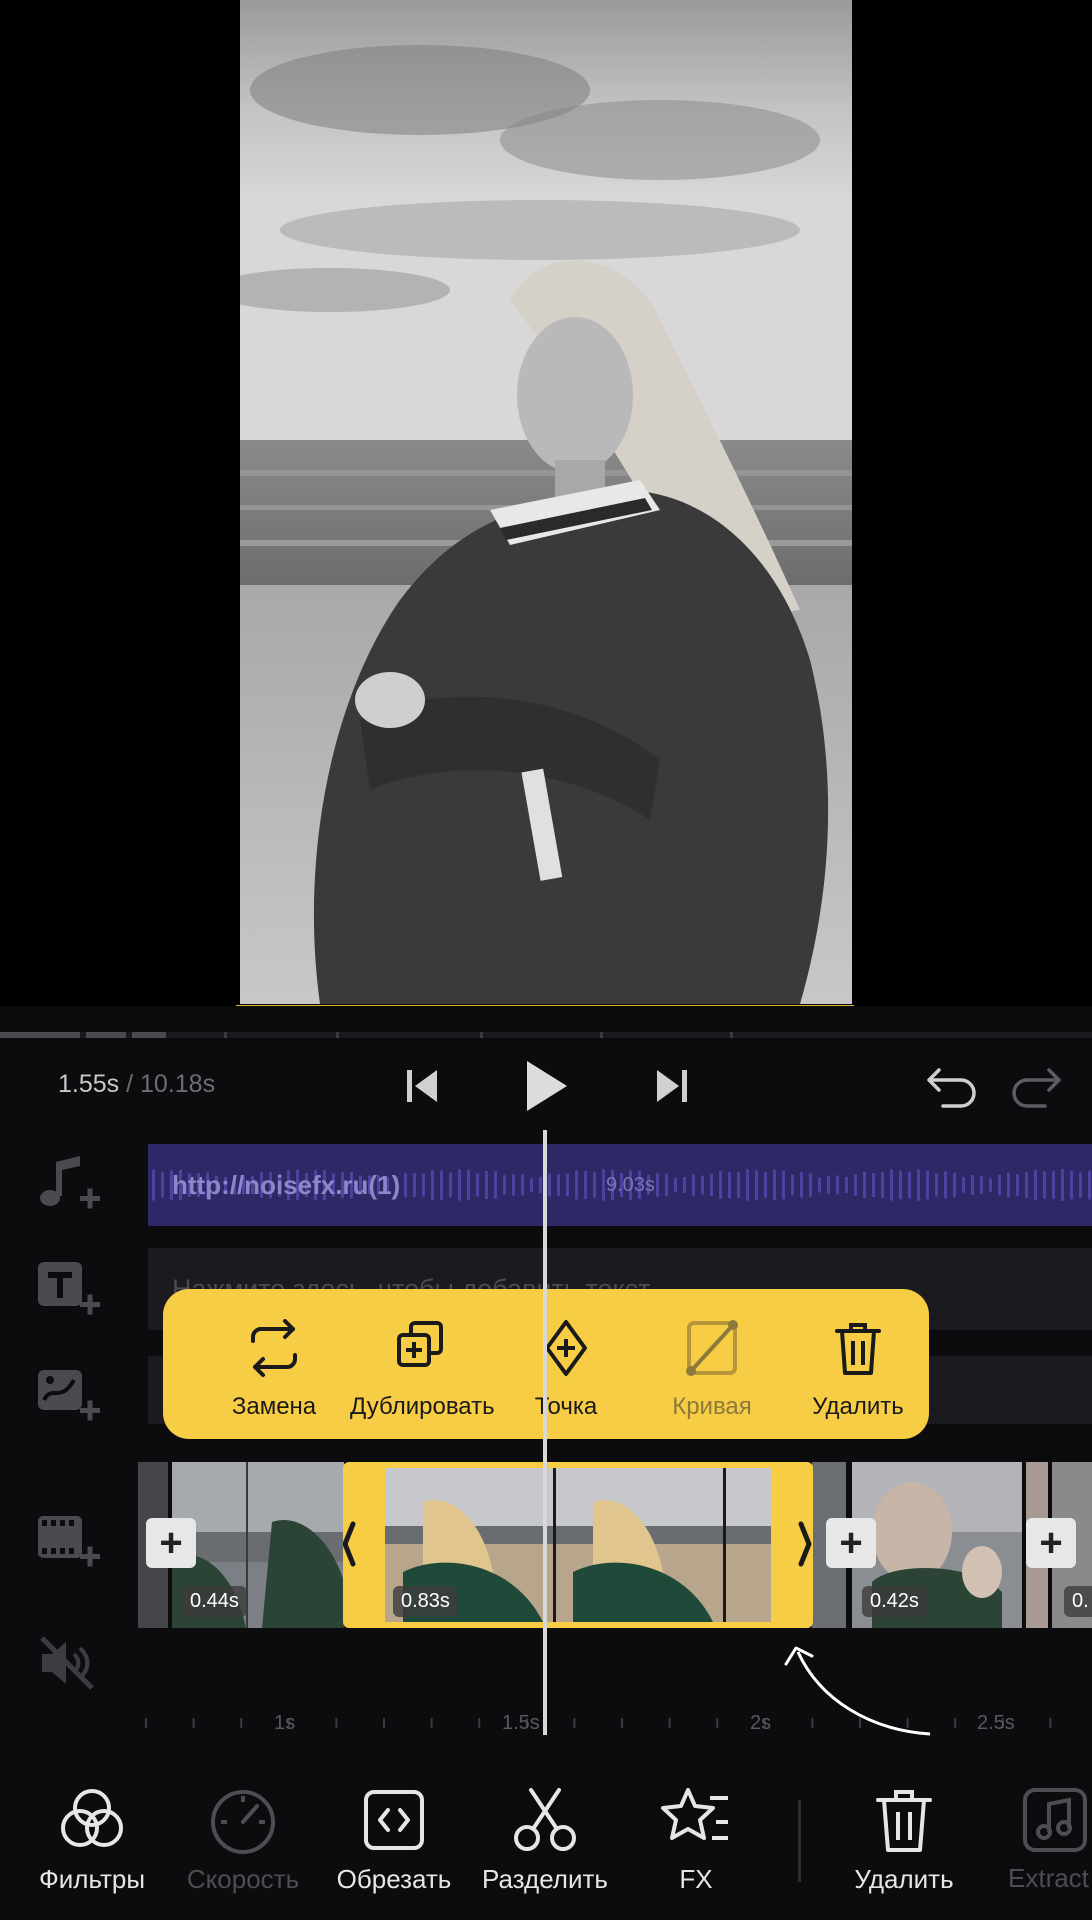 This screenshot has height=1920, width=1092. I want to click on redo-icon, so click(1036, 1088).